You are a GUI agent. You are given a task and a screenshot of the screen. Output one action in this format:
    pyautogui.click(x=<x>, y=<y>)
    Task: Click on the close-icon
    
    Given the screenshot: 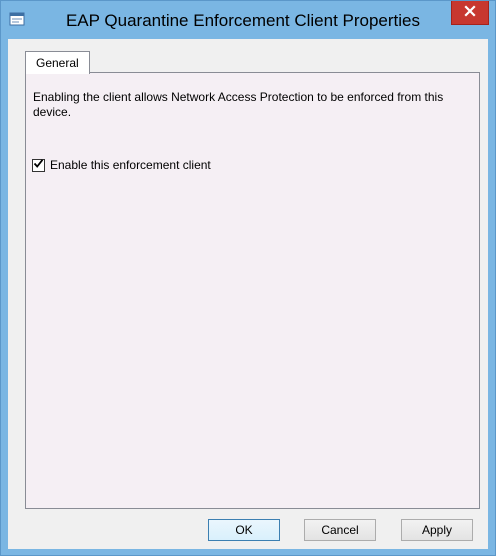 What is the action you would take?
    pyautogui.click(x=470, y=13)
    